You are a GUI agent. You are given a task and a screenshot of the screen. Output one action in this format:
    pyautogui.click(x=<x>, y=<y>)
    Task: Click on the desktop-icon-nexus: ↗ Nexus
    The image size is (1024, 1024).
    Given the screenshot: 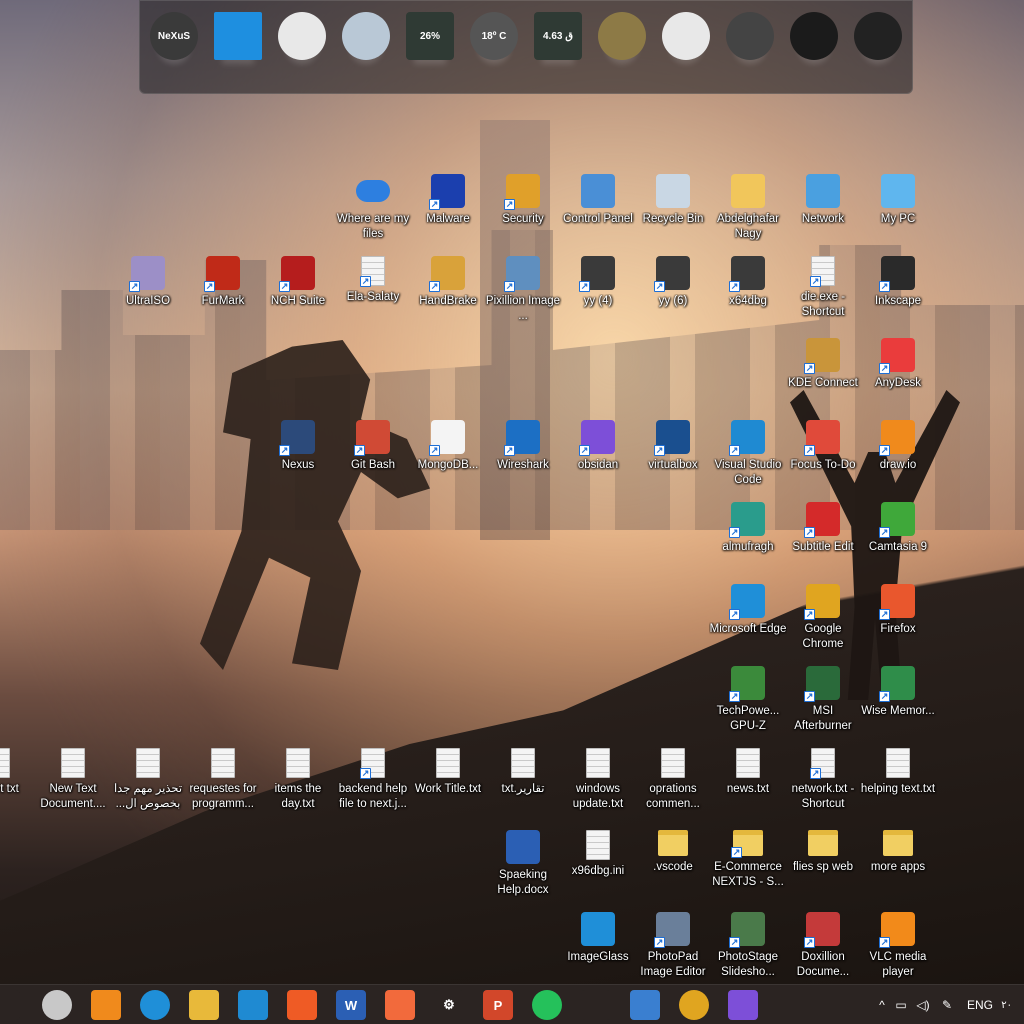 What is the action you would take?
    pyautogui.click(x=298, y=457)
    